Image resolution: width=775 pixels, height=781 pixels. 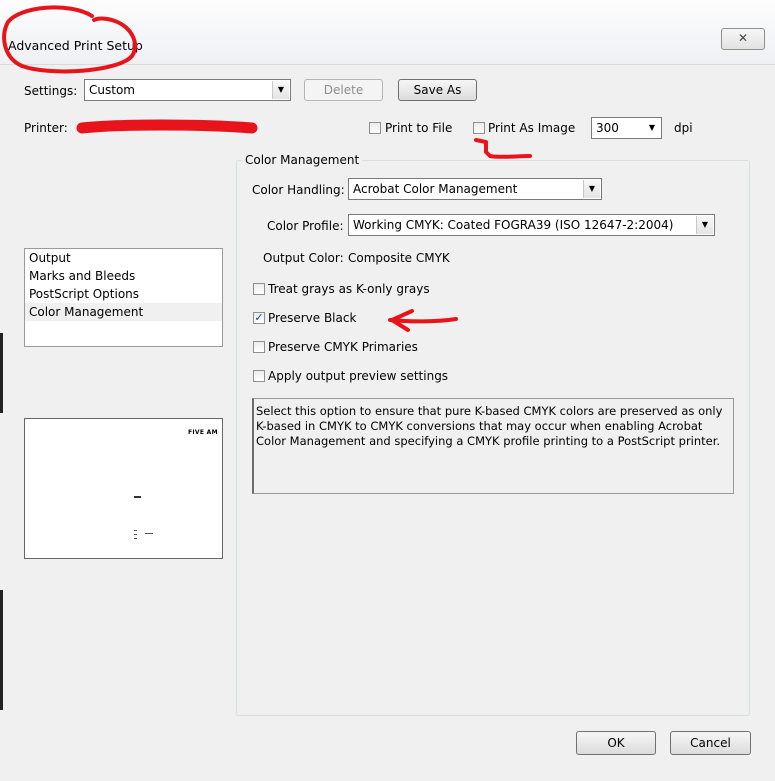 I want to click on color-profile-label: Color Profile:, so click(x=305, y=226).